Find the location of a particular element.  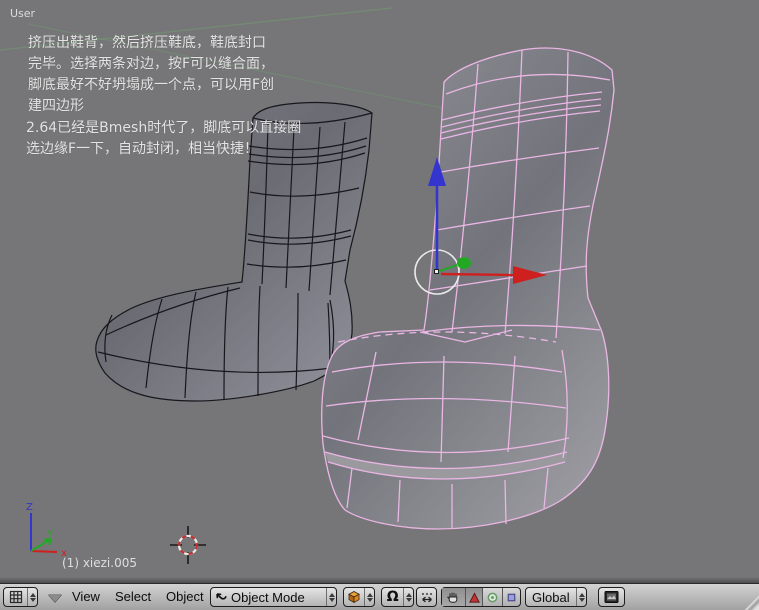

orientation-dropdown: Global is located at coordinates (556, 597).